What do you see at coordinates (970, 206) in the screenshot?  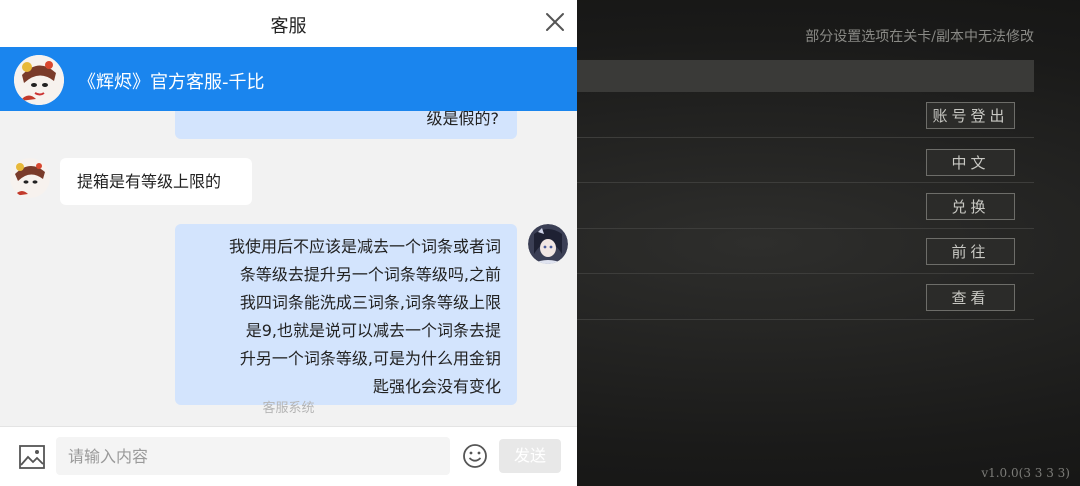 I see `redeem-button: 兑换` at bounding box center [970, 206].